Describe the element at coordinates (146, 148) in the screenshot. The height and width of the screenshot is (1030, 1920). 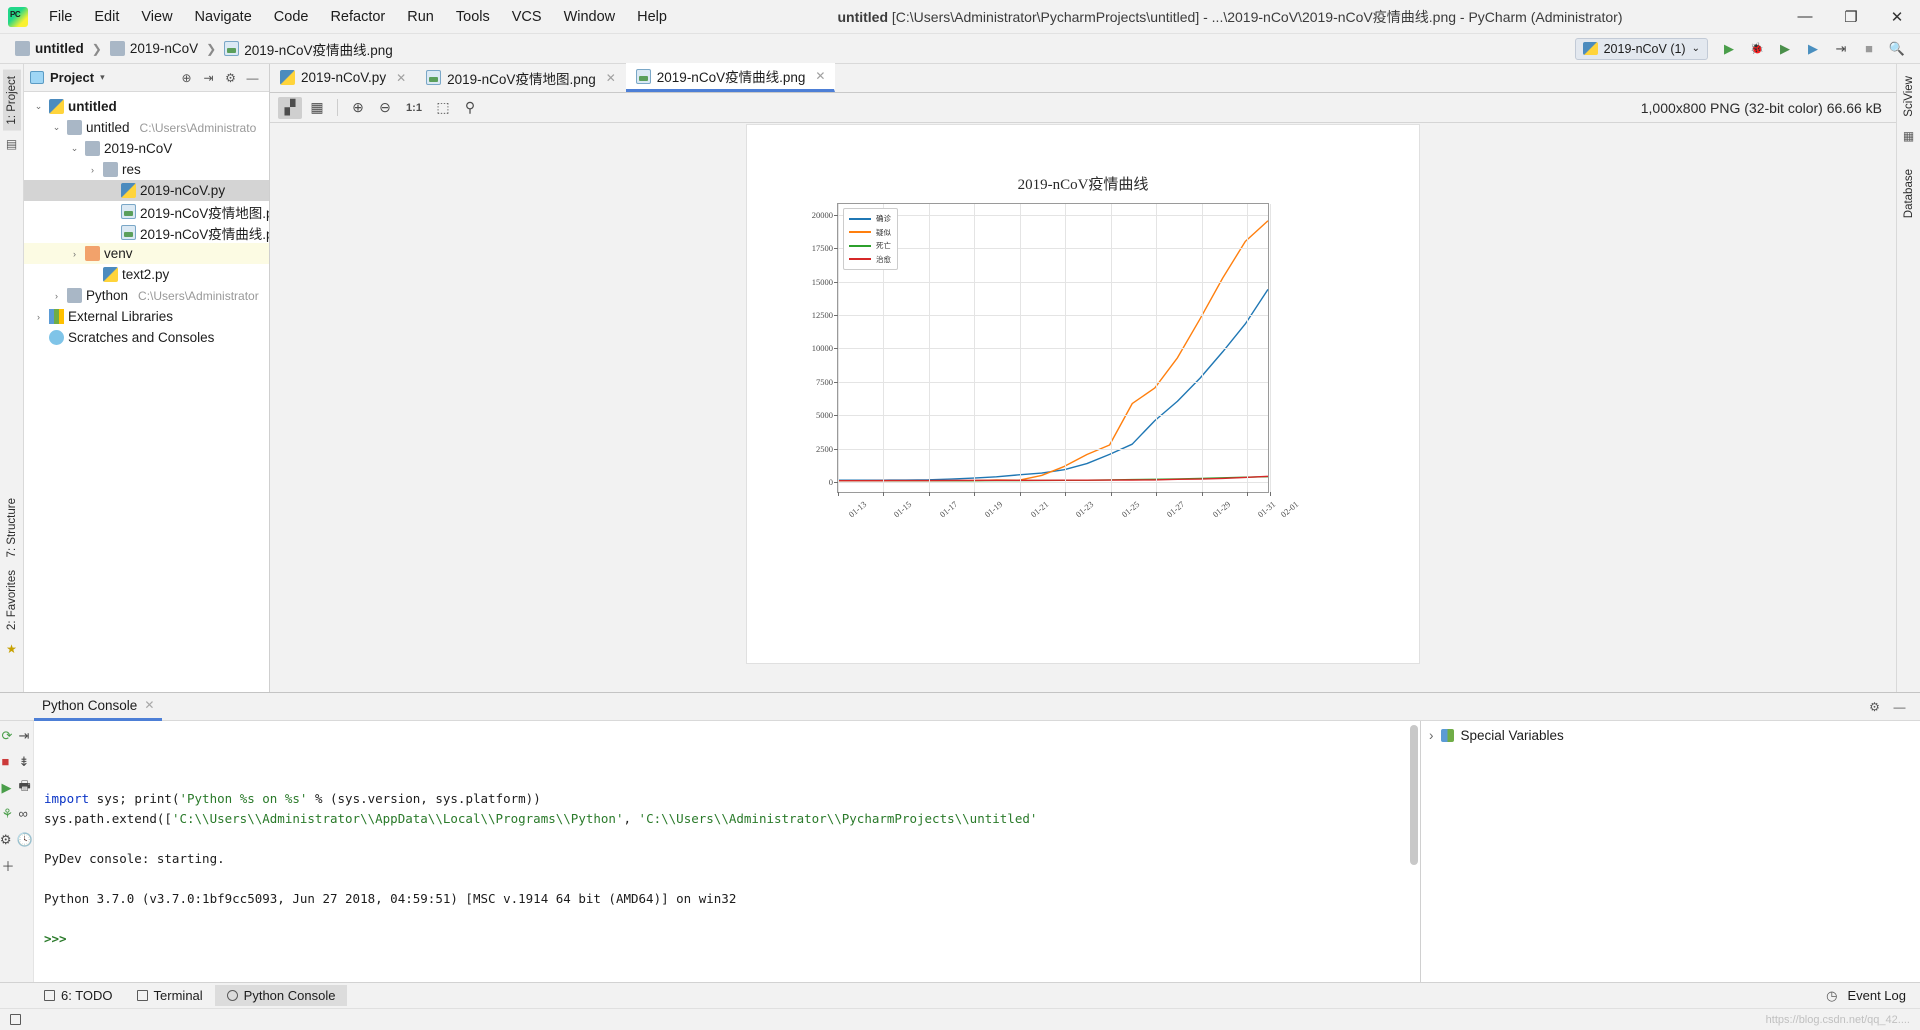
I see `tree-item-2019-ncov: ⌄ 2019-nCoV` at that location.